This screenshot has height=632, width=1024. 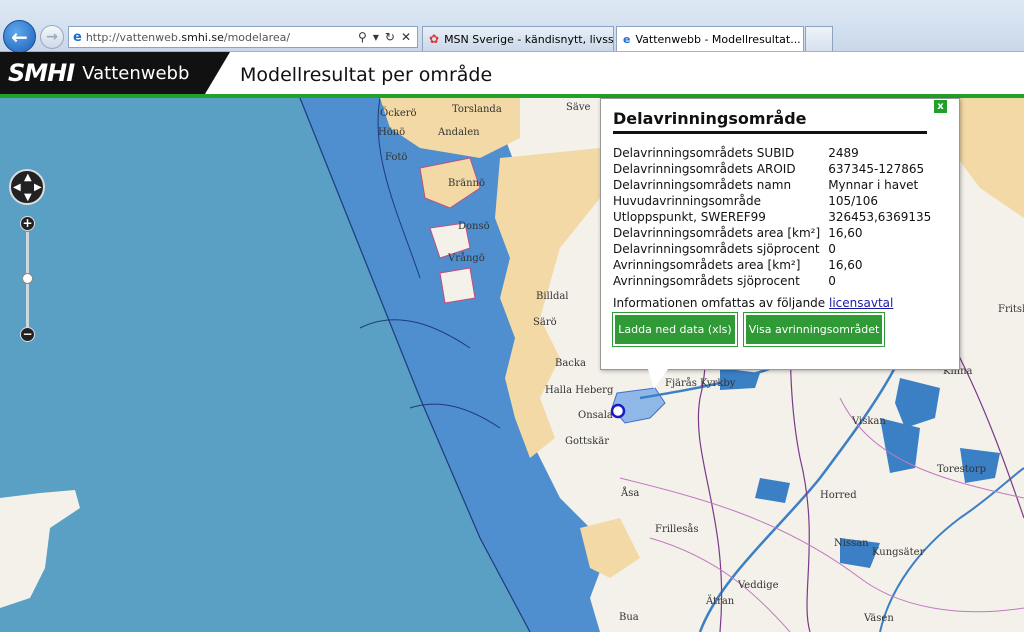 I want to click on row-value: 105/106, so click(x=853, y=201).